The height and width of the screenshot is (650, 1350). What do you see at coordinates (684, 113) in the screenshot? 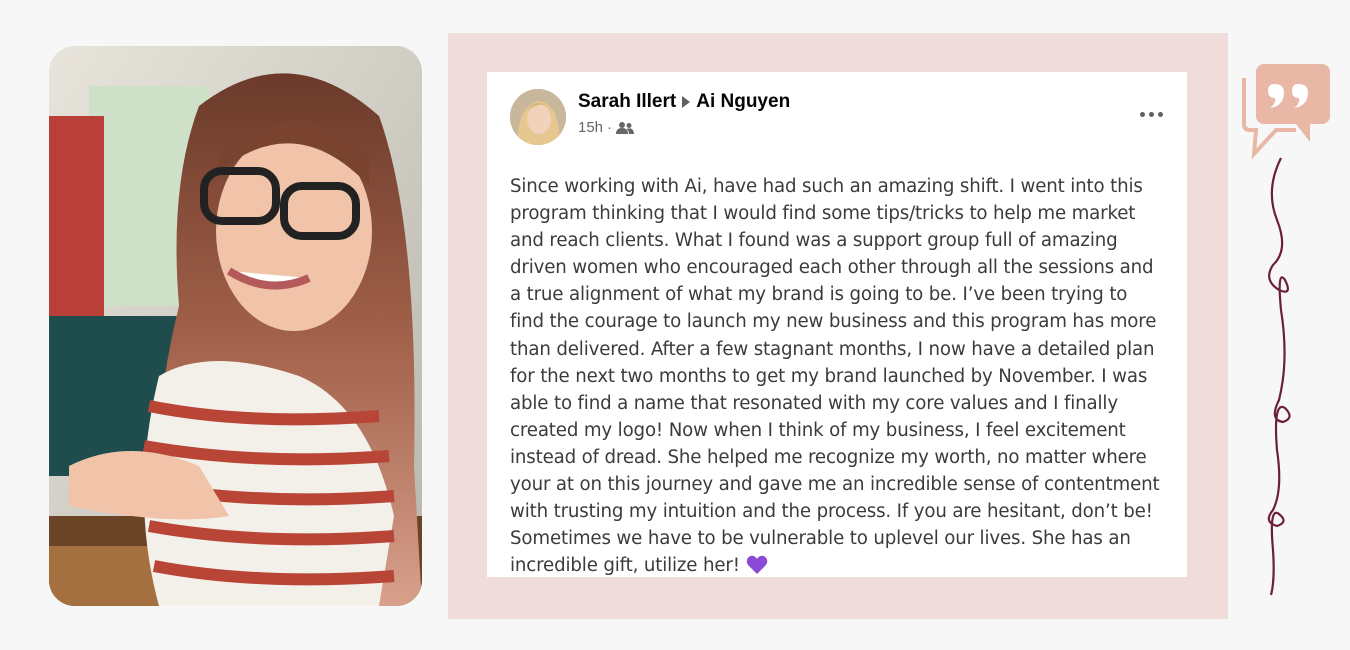
I see `post-meta: Sarah Illert Ai Nguyen 15h ·` at bounding box center [684, 113].